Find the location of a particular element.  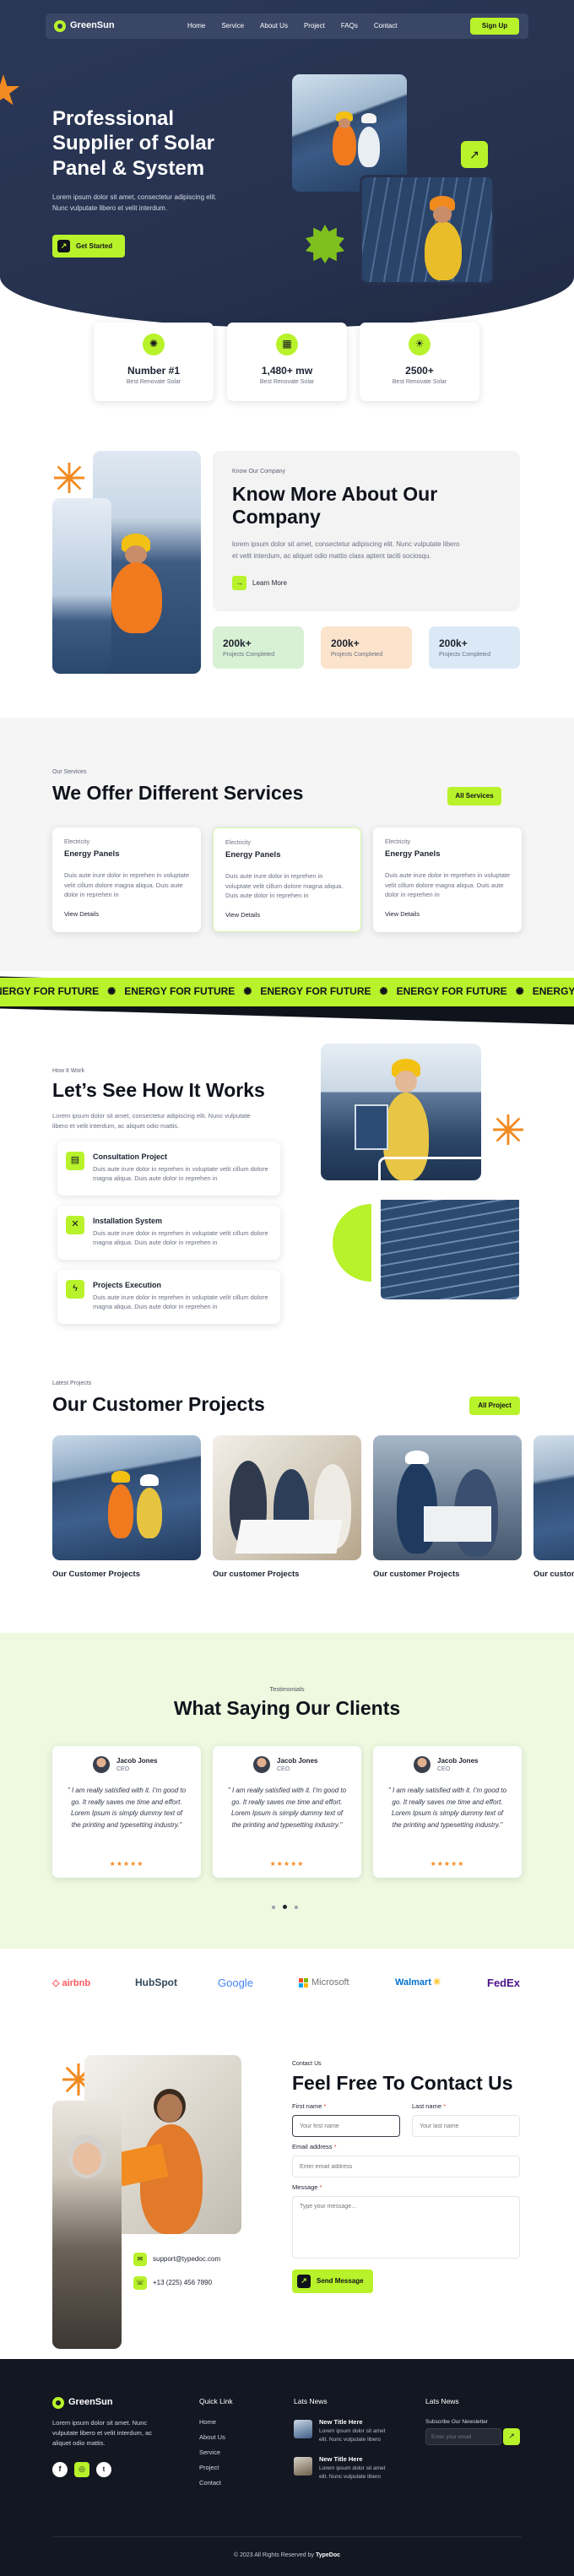

facebook-icon: f is located at coordinates (60, 2470).